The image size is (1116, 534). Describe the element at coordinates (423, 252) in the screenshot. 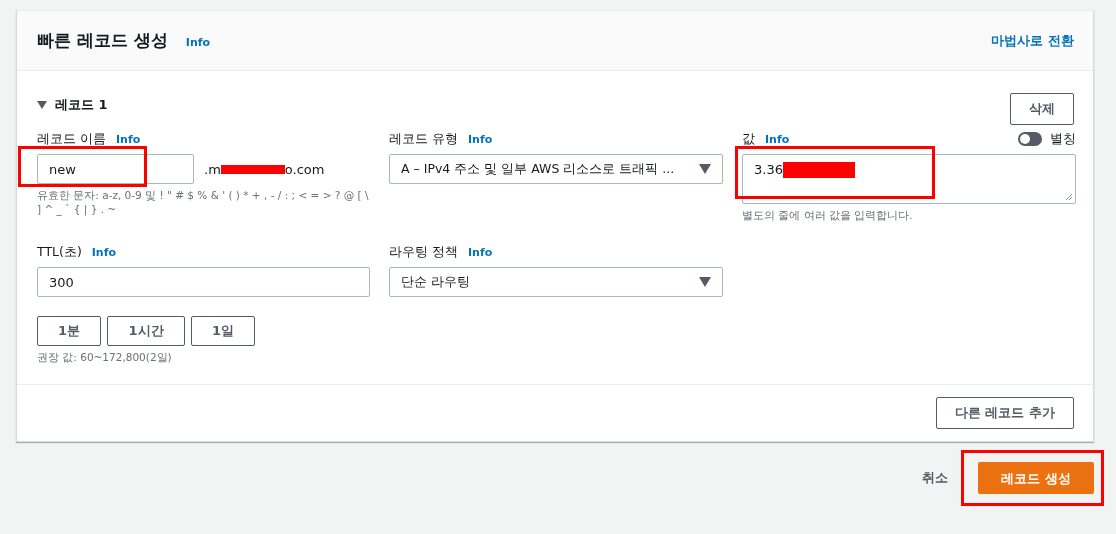

I see `field-label: 라우팅 정책` at that location.